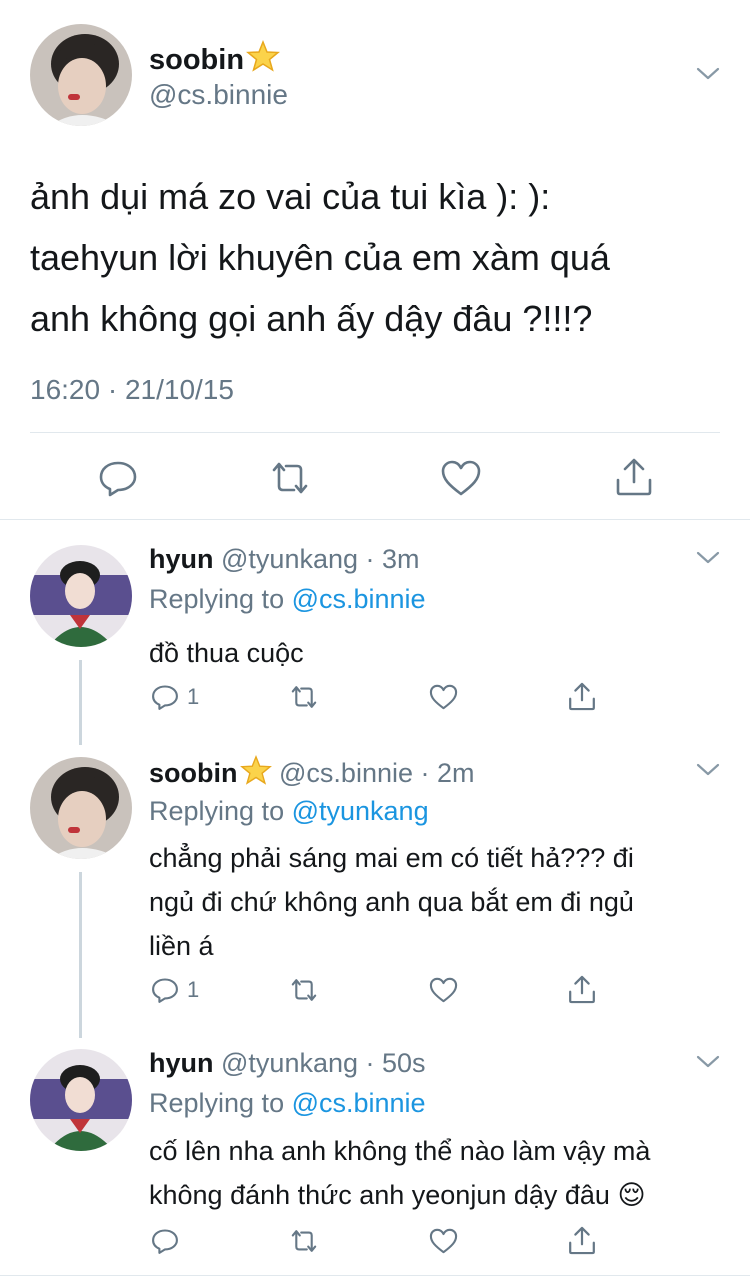  Describe the element at coordinates (391, 858) in the screenshot. I see `tweet-text-line: chẳng phải sáng mai em có tiết hả??? đi` at that location.